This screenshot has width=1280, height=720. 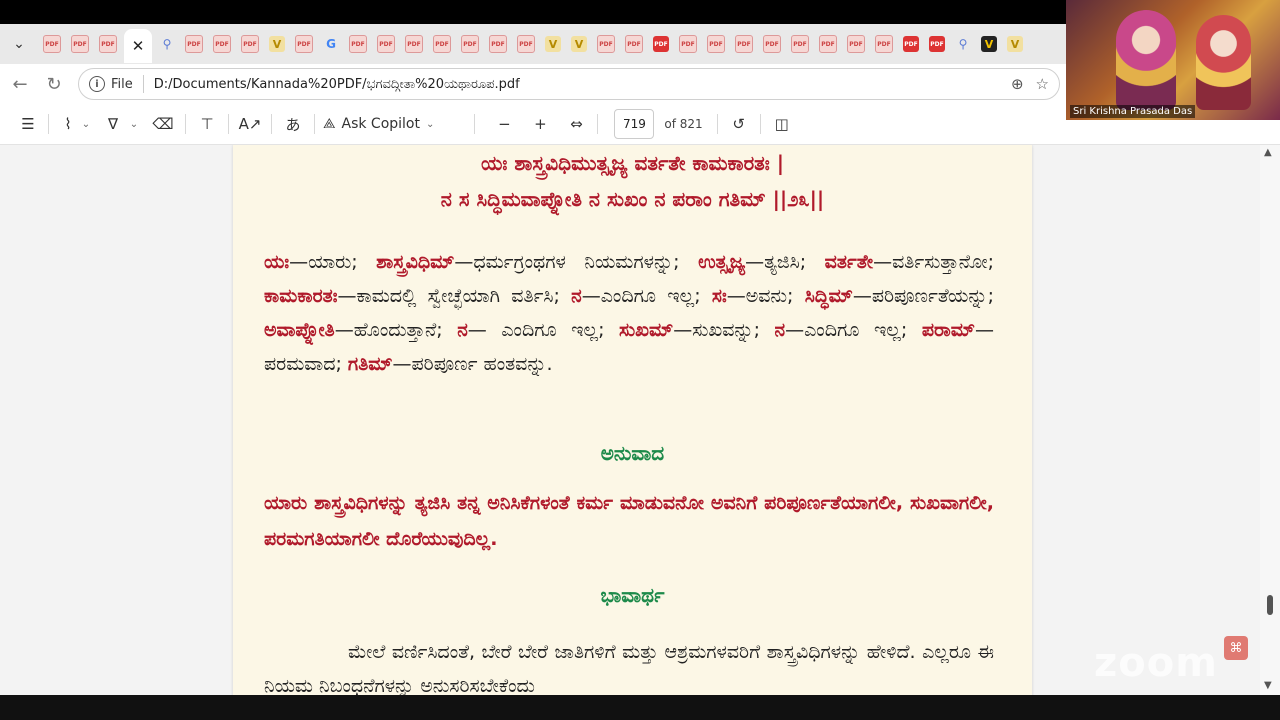 I want to click on word-meaning-term: ಗತಿಮ್, so click(x=370, y=364).